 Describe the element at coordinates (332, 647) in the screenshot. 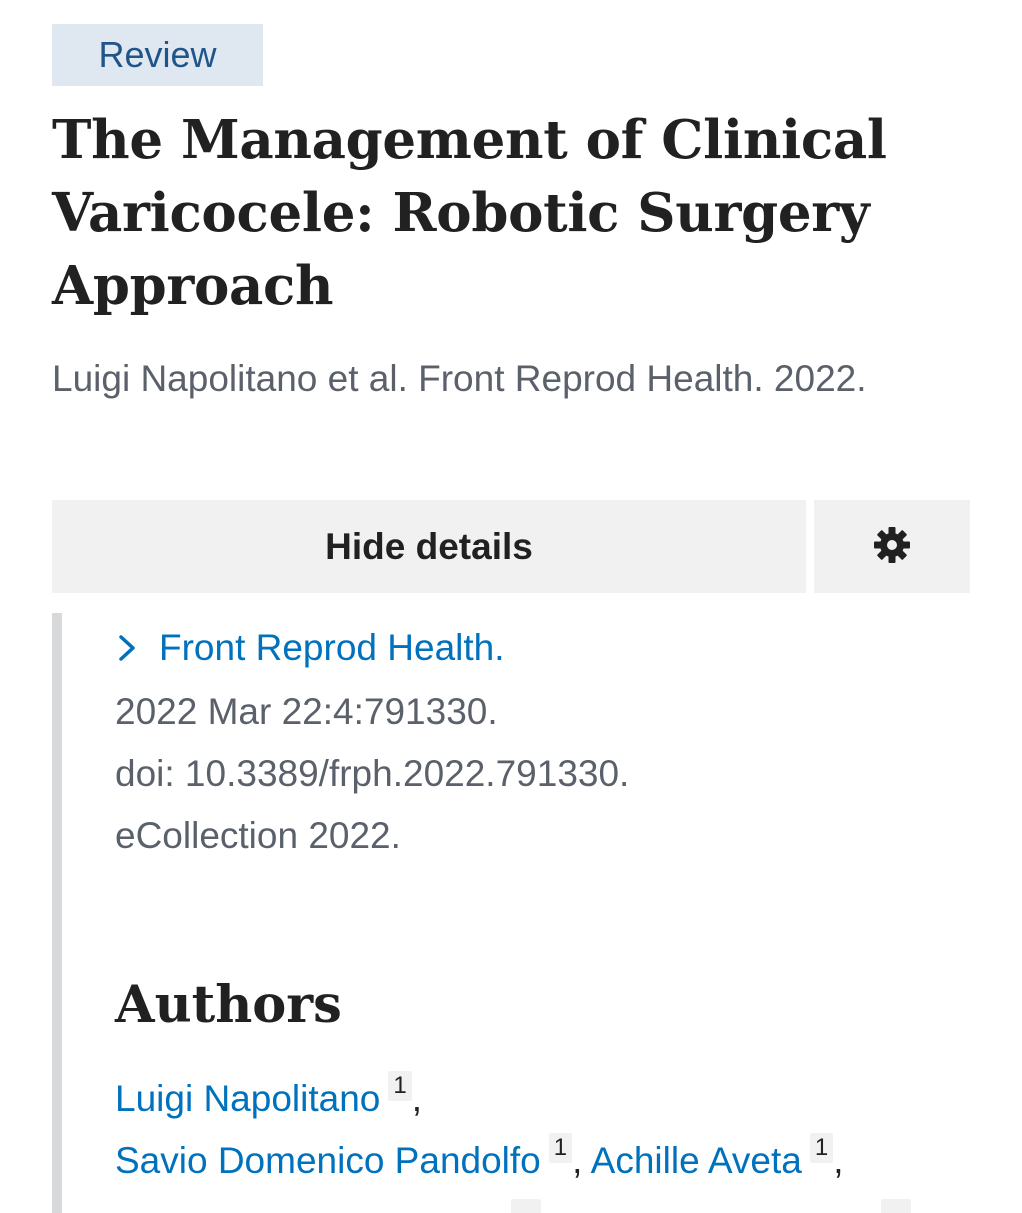

I see `journal-link-label: Front Reprod Health.` at that location.